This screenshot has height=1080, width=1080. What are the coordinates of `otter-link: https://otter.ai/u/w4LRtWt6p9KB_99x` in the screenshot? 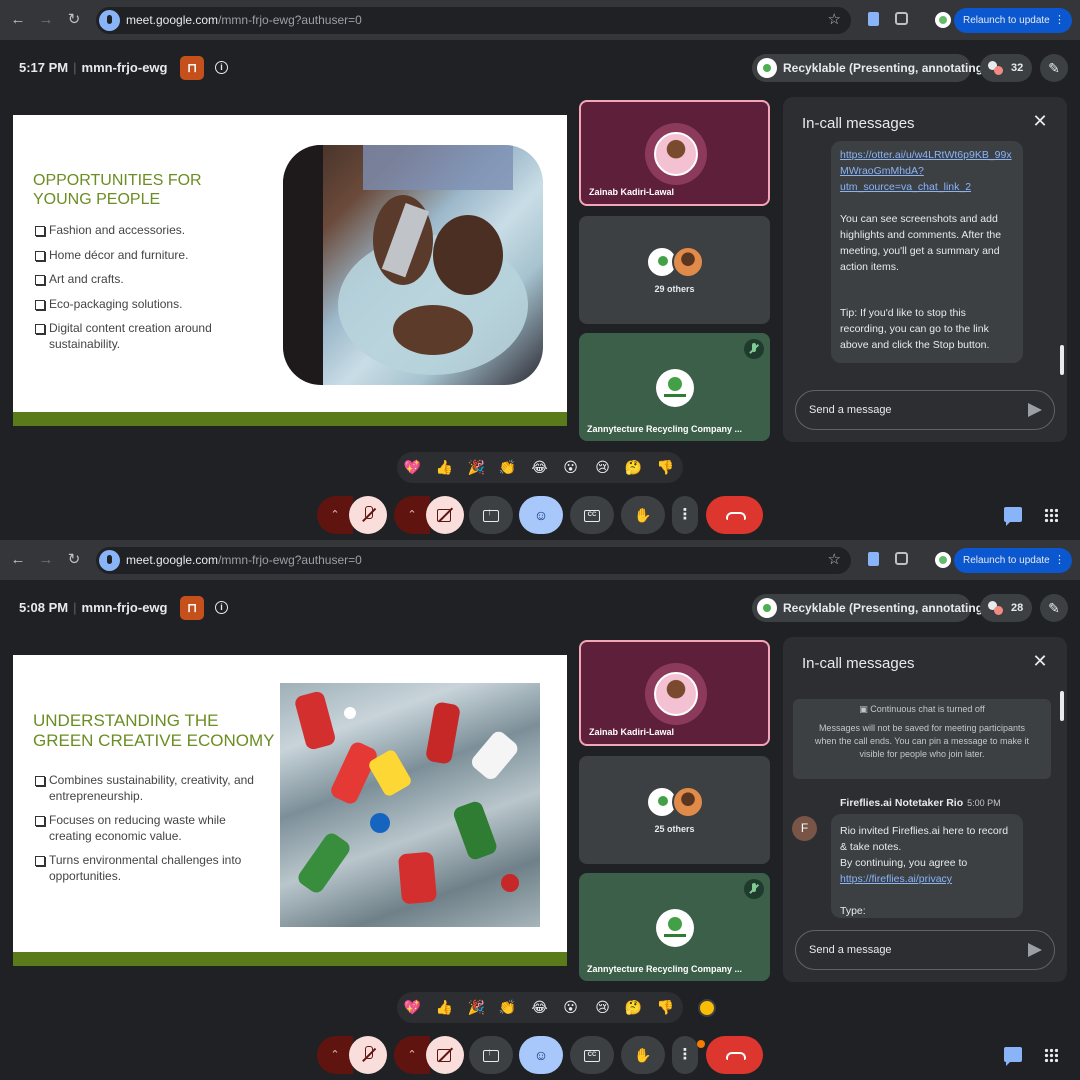 It's located at (927, 155).